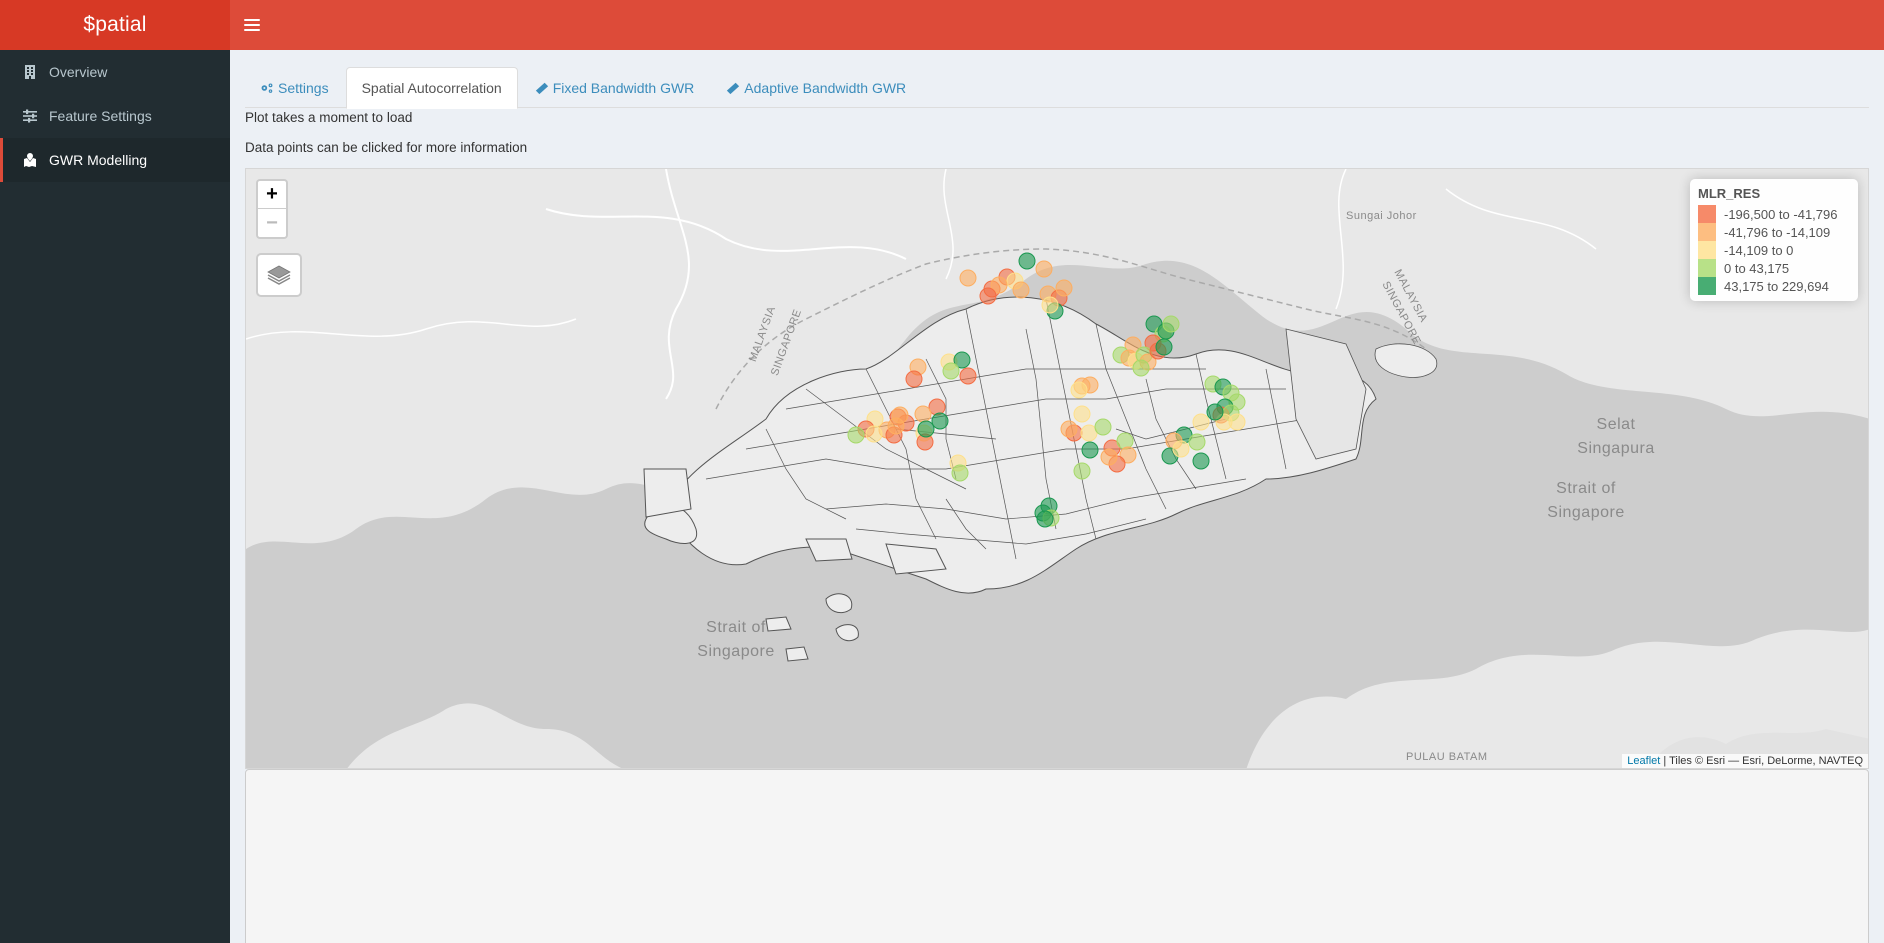 The image size is (1884, 943). What do you see at coordinates (115, 72) in the screenshot?
I see `sidebar-item-overview: Overview` at bounding box center [115, 72].